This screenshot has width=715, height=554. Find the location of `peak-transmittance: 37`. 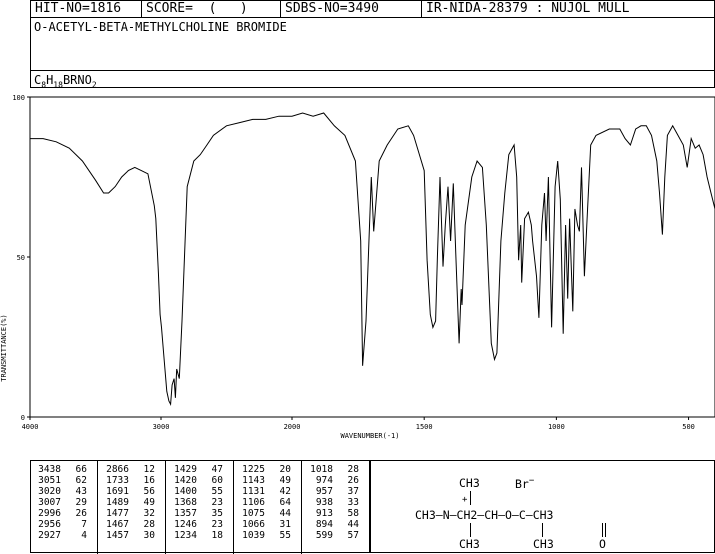

peak-transmittance: 37 is located at coordinates (353, 491).